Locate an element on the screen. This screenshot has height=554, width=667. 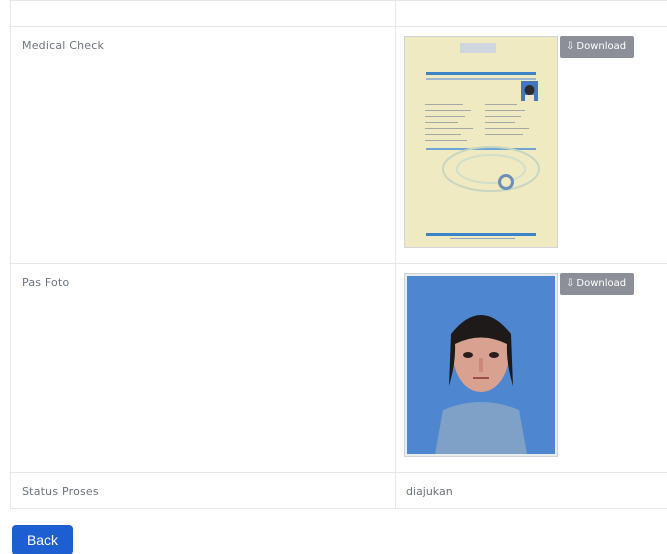
pas-foto-download-button: ⇩ Download is located at coordinates (597, 284).